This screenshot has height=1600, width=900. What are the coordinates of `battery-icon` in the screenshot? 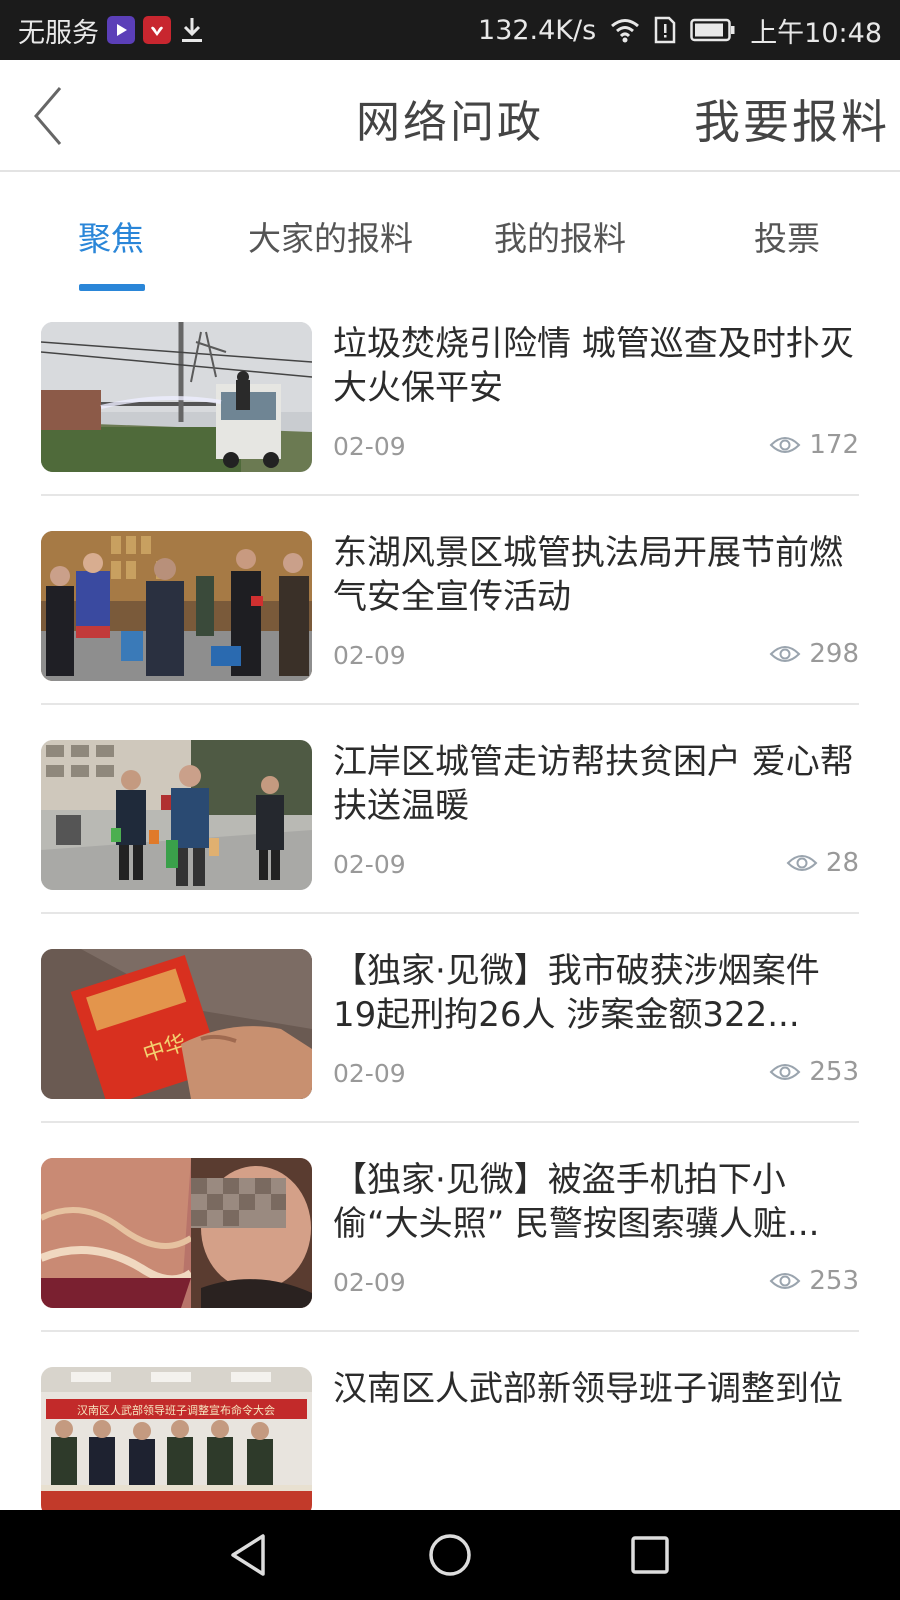 It's located at (713, 30).